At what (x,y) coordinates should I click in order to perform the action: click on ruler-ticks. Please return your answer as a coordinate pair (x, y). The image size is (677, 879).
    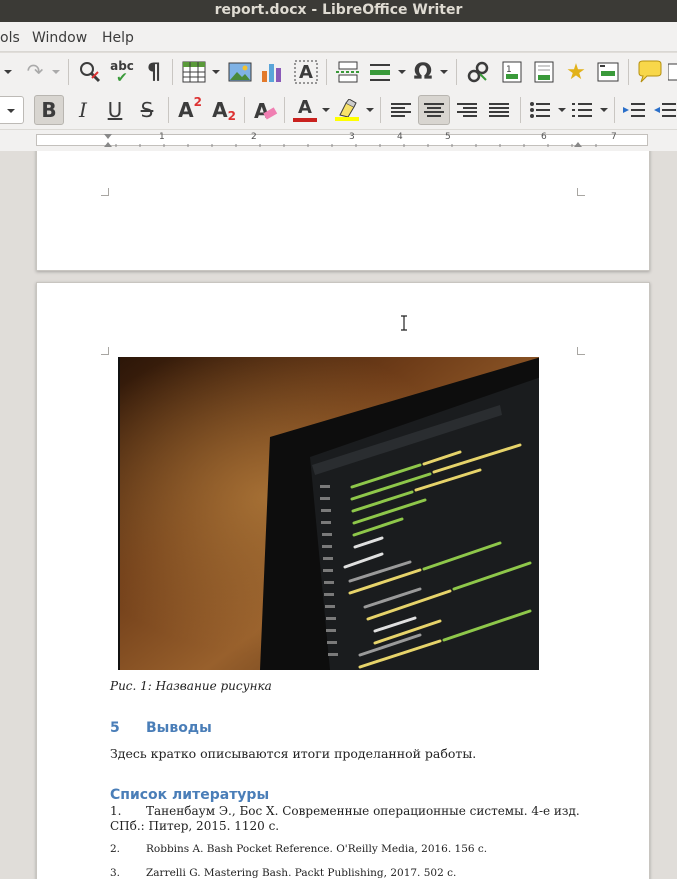
    Looking at the image, I should click on (350, 140).